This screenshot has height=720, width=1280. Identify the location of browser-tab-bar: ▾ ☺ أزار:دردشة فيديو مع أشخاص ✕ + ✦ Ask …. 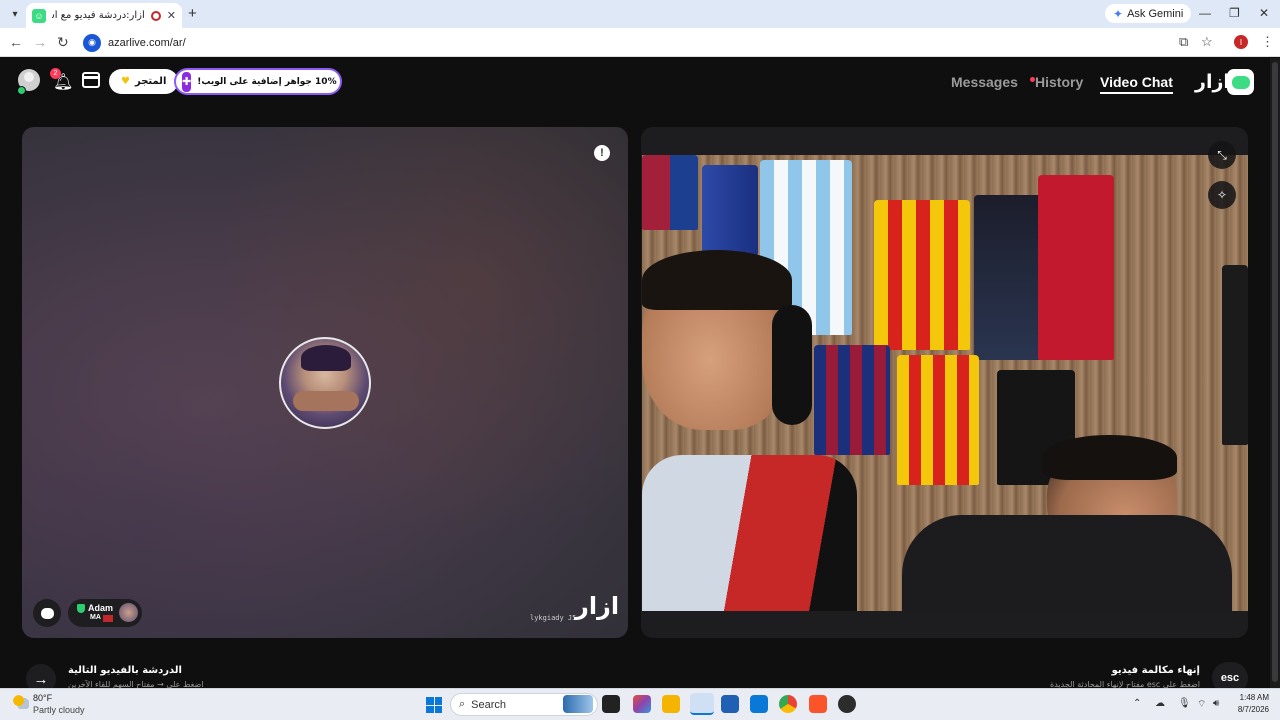
(640, 14).